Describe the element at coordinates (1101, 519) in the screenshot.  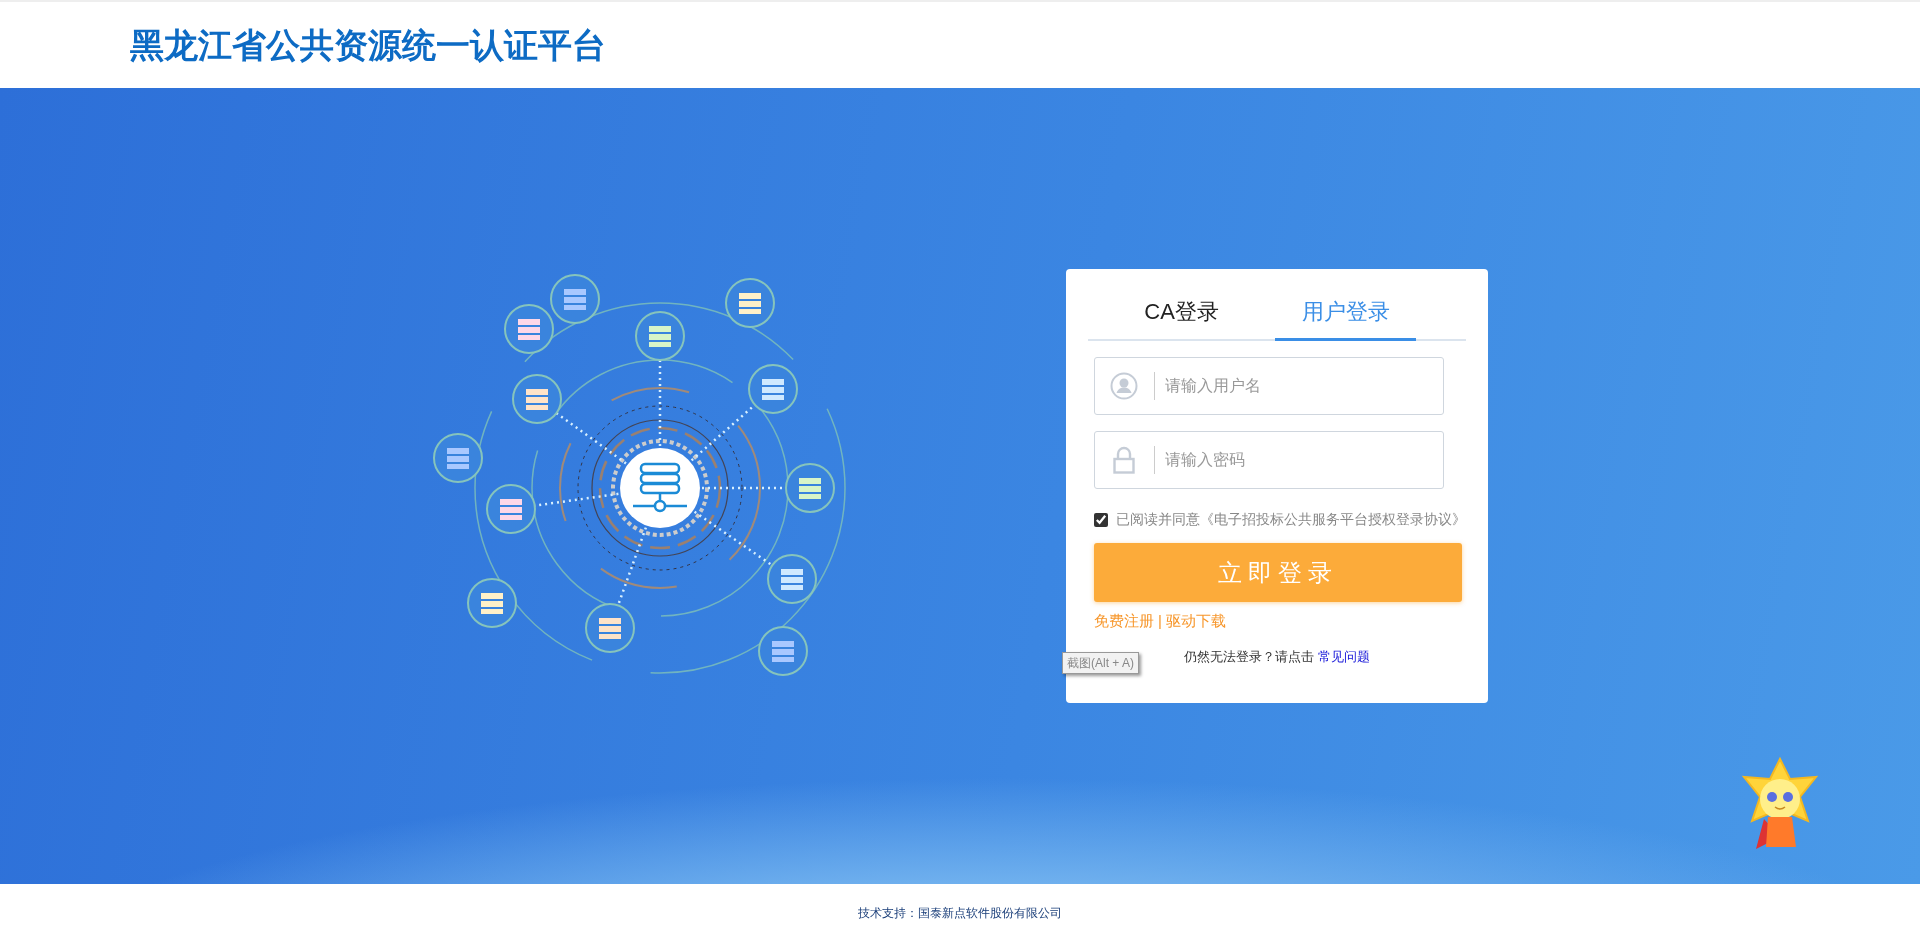
I see `agreement-checkbox` at that location.